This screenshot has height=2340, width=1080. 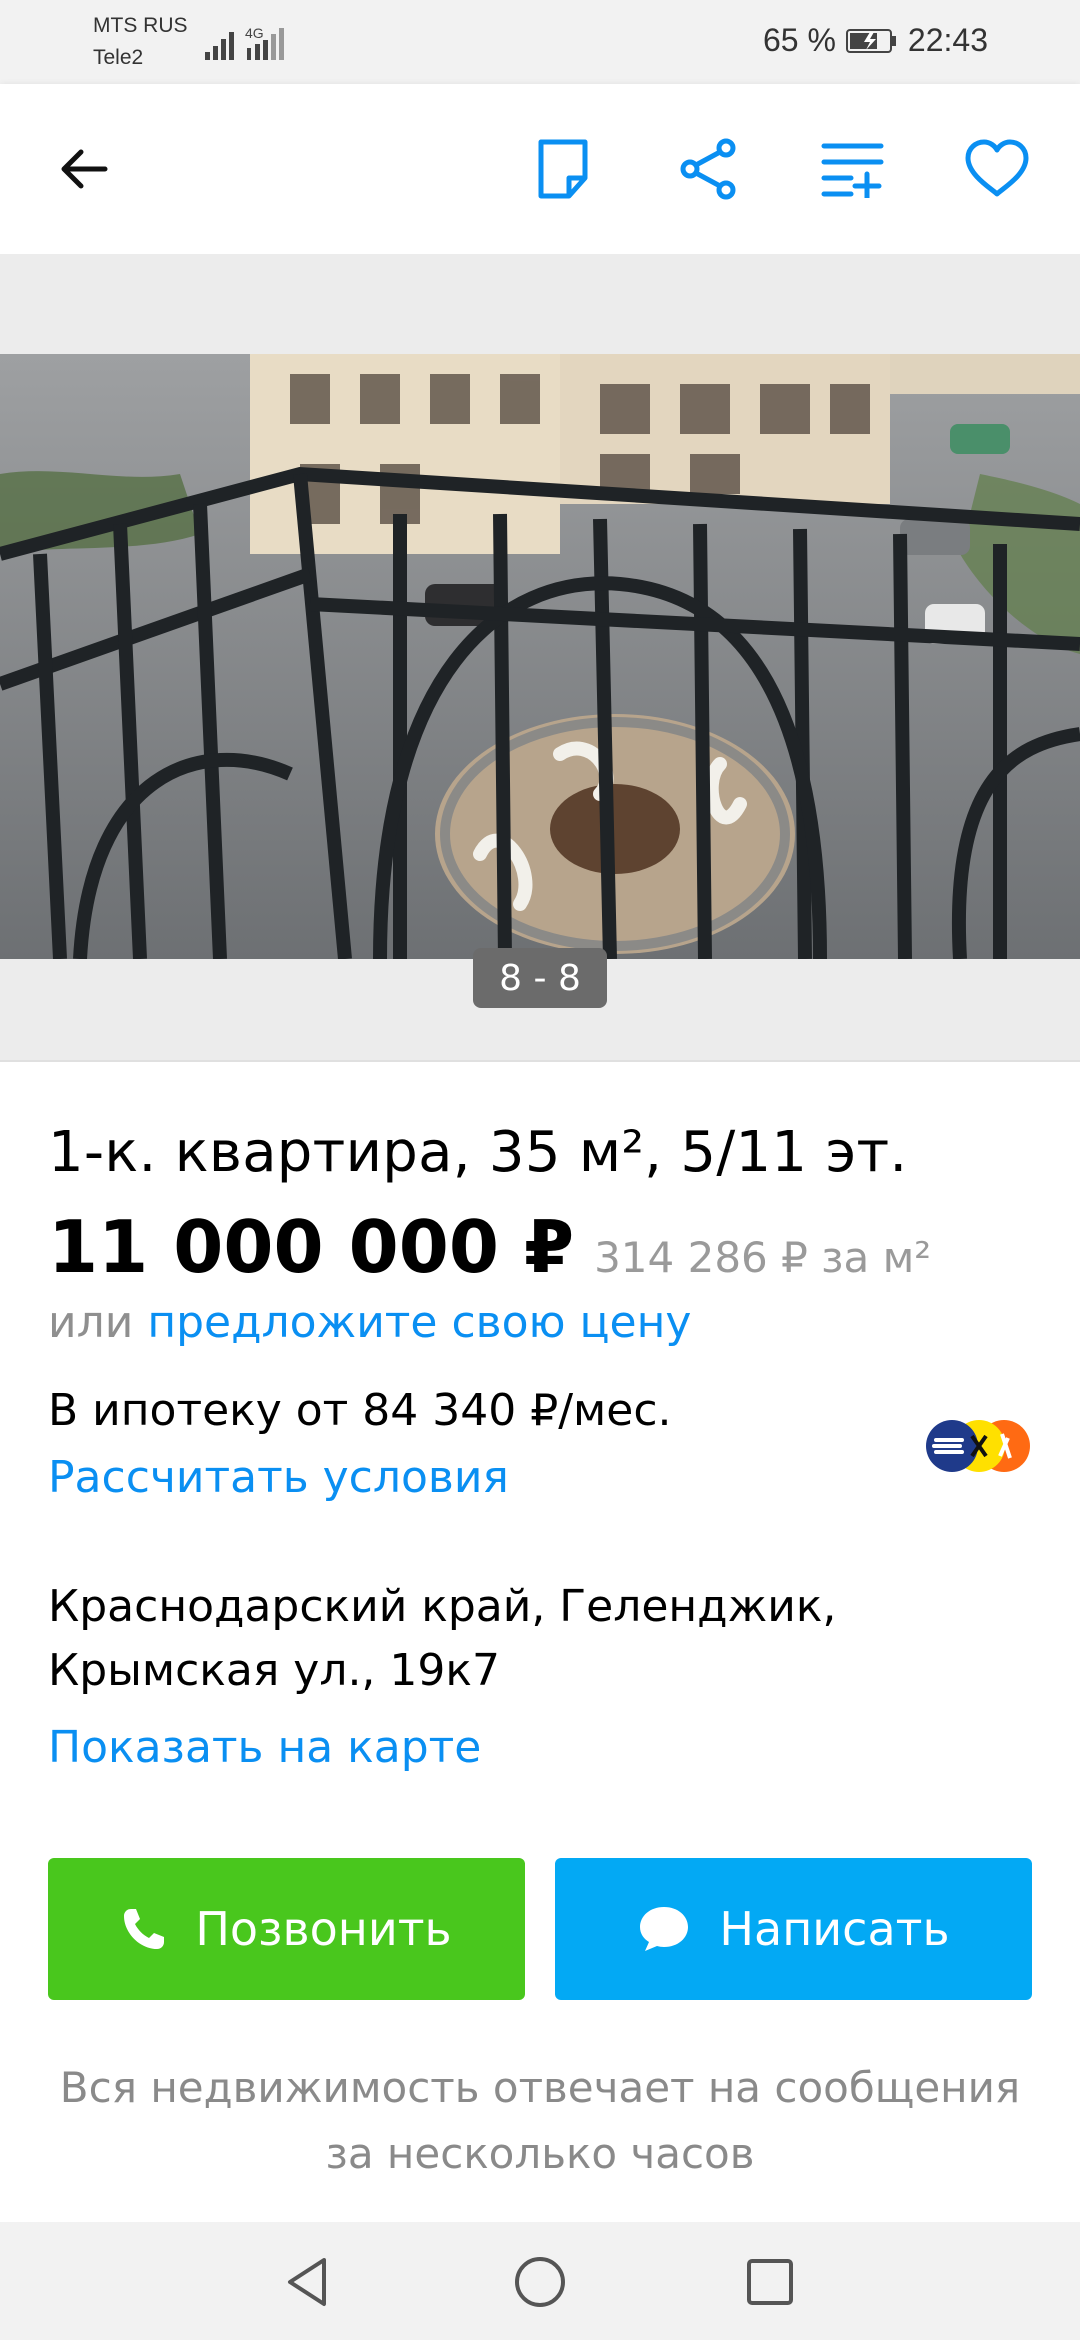 I want to click on note-icon, so click(x=563, y=169).